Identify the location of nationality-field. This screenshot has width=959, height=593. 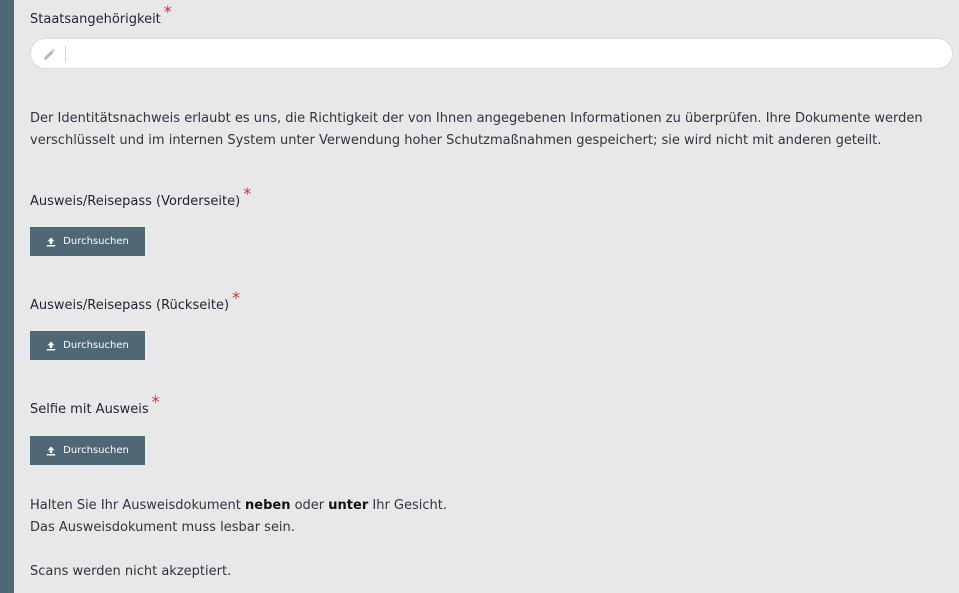
(491, 53).